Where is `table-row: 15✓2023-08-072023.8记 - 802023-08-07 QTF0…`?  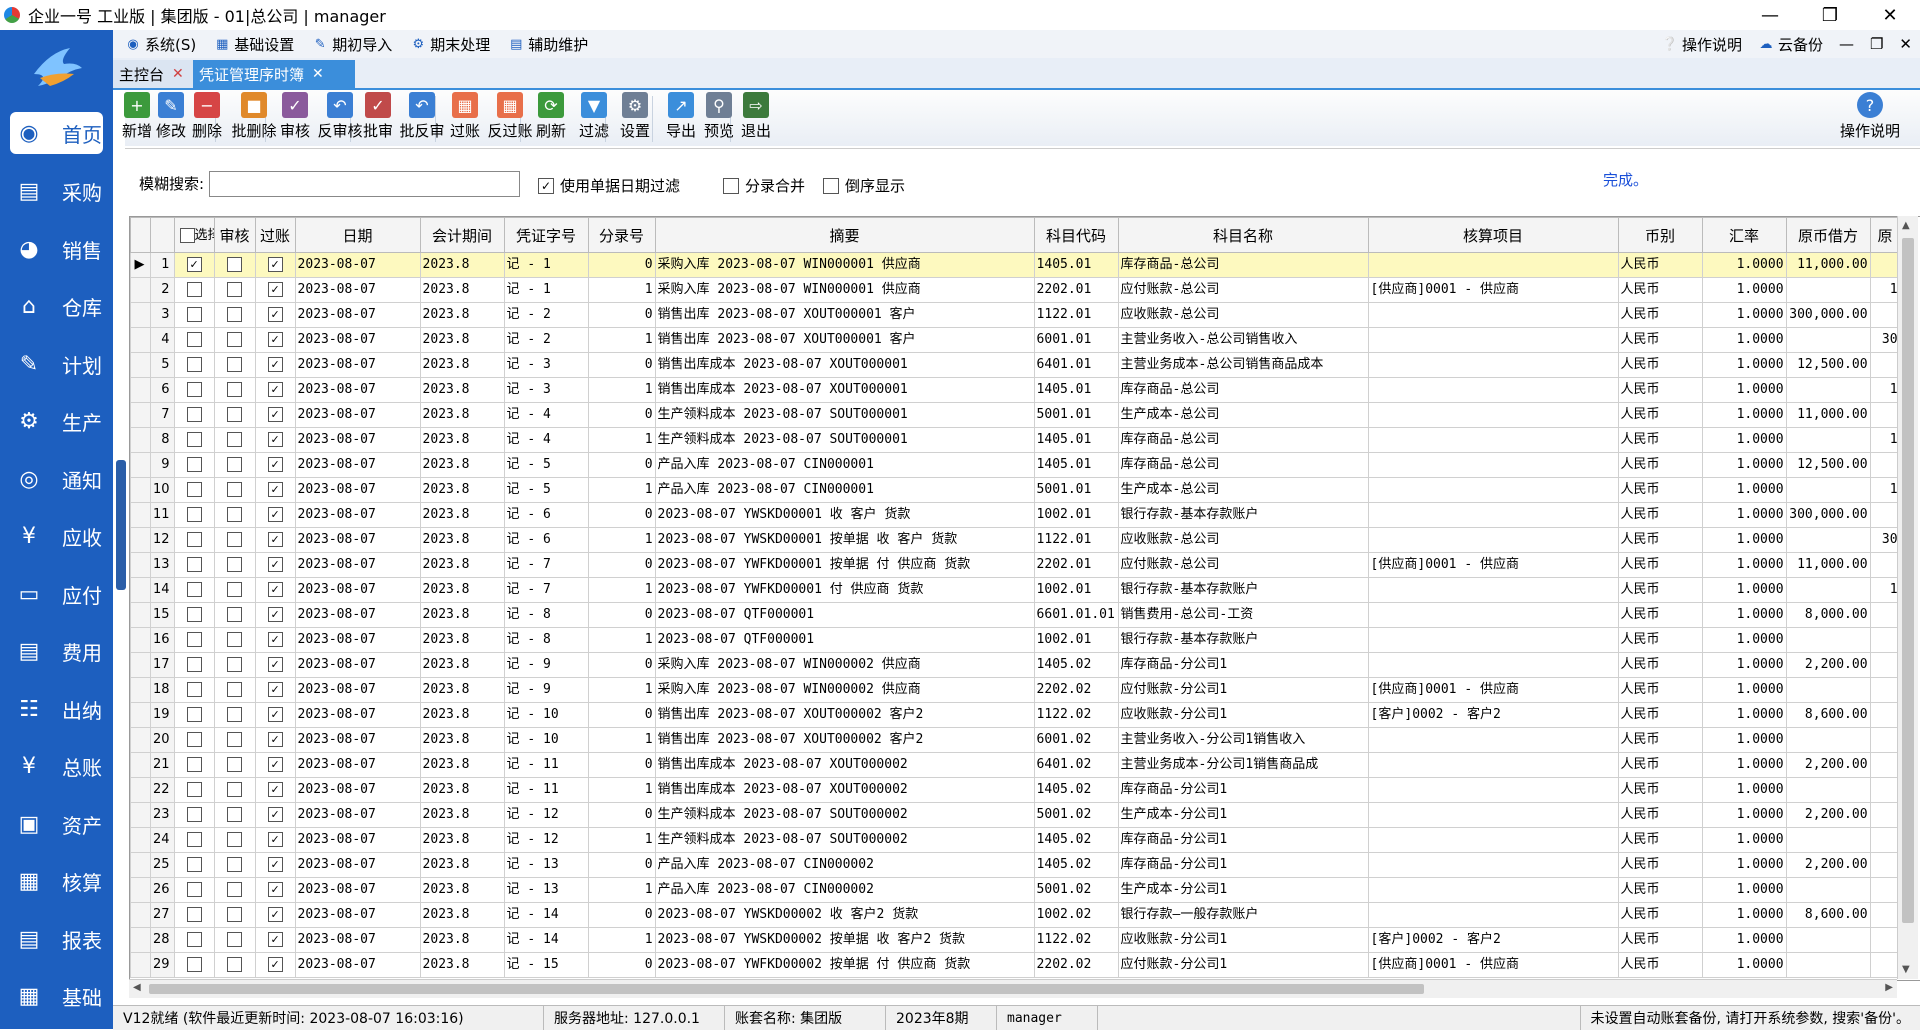 table-row: 15✓2023-08-072023.8记 - 802023-08-07 QTF0… is located at coordinates (1016, 615).